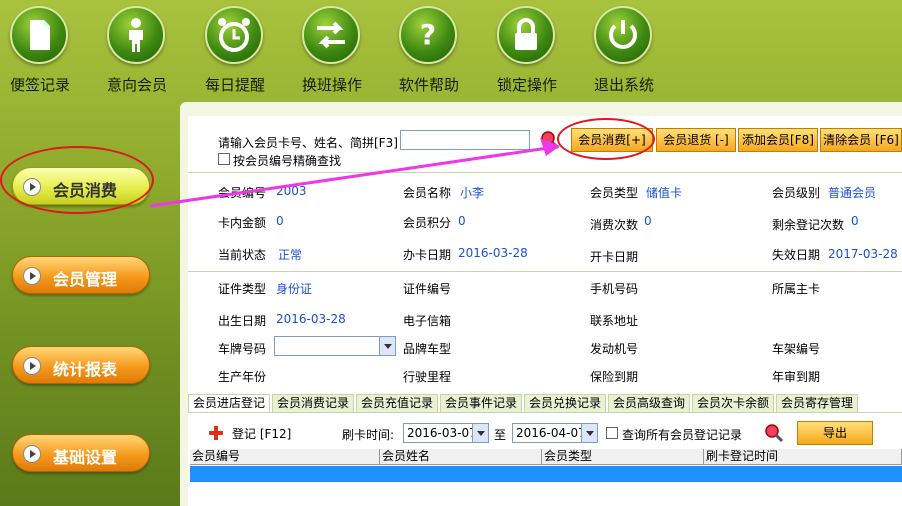  What do you see at coordinates (461, 457) in the screenshot?
I see `column-header: 会员姓名` at bounding box center [461, 457].